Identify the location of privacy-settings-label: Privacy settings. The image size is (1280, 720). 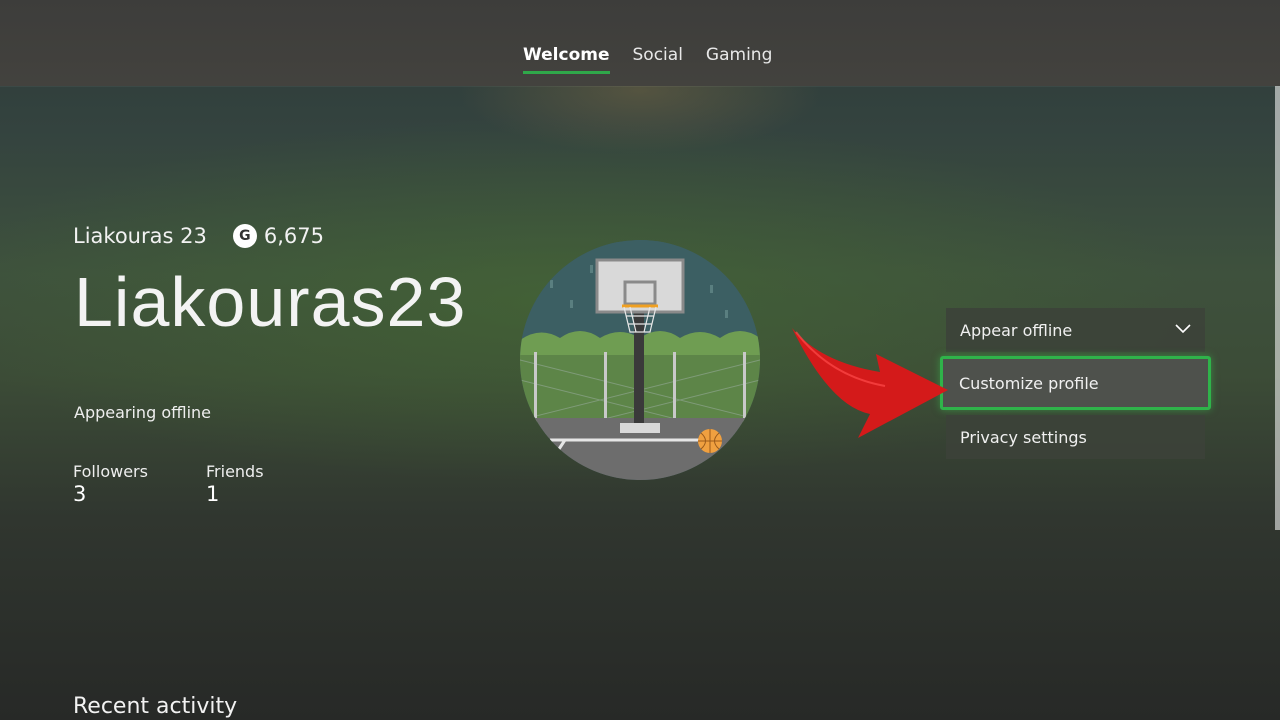
(1023, 437).